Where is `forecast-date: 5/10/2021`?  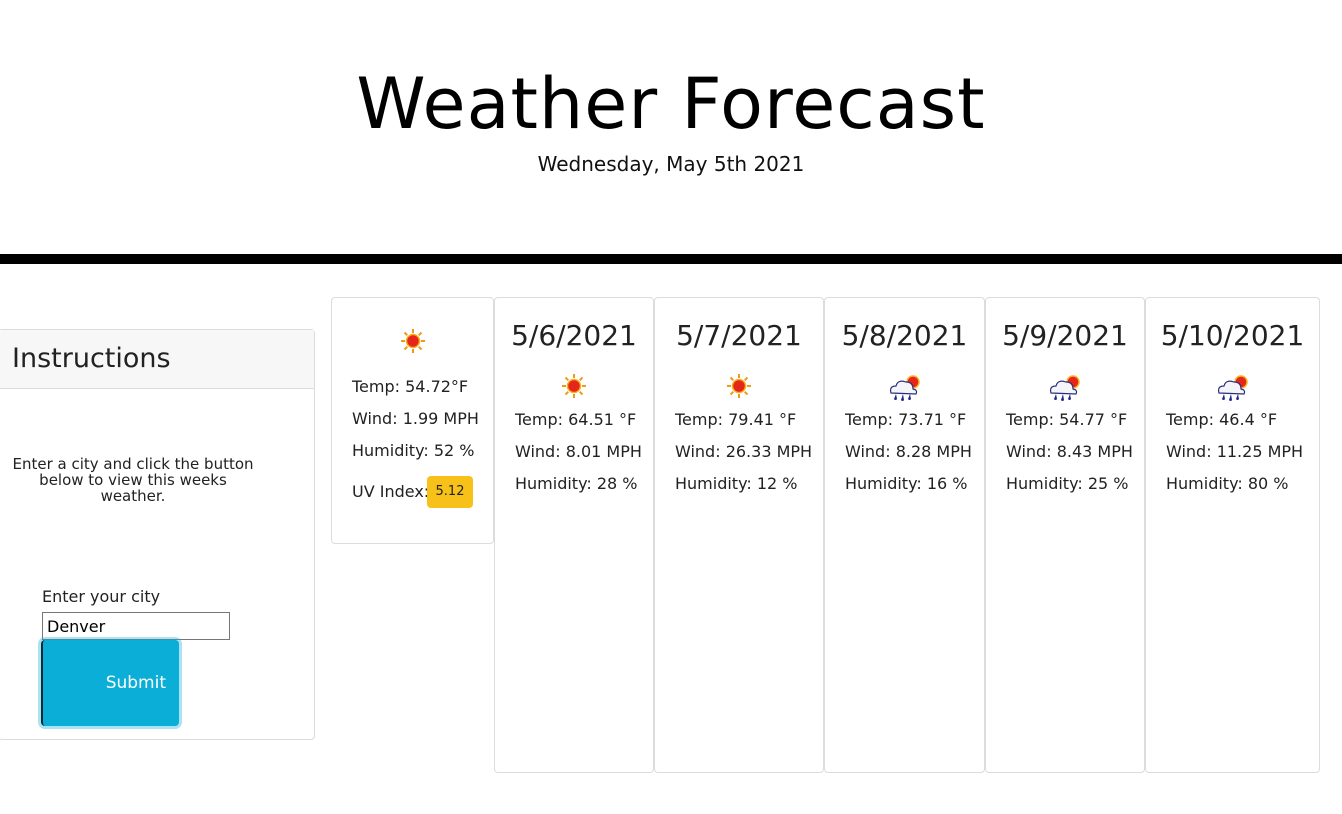
forecast-date: 5/10/2021 is located at coordinates (1232, 335).